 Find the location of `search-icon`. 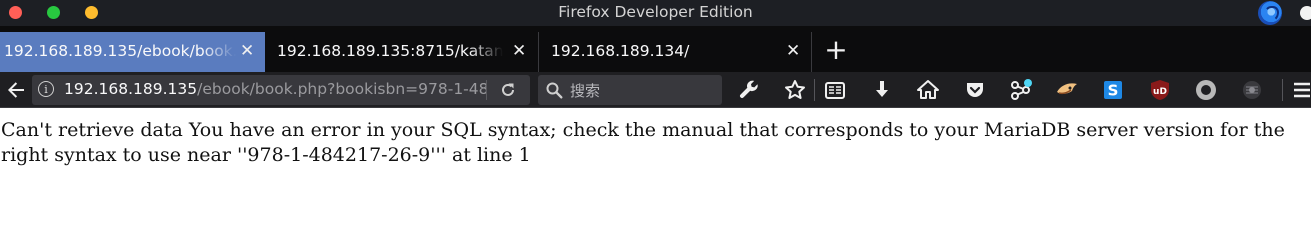

search-icon is located at coordinates (554, 90).